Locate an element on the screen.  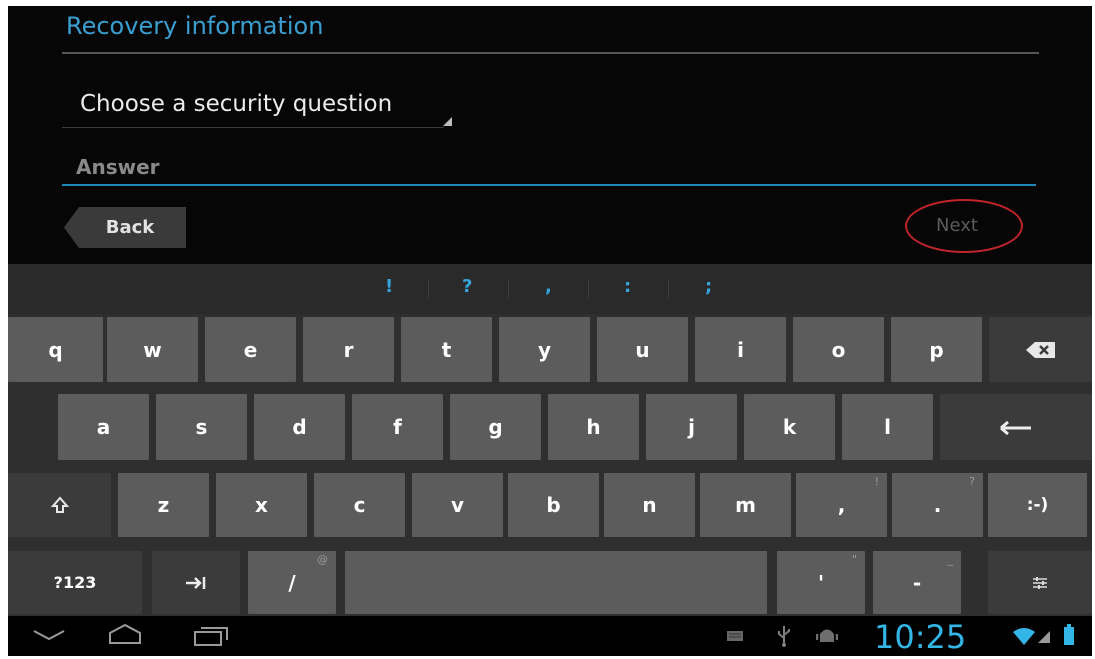
key-k: k is located at coordinates (789, 427).